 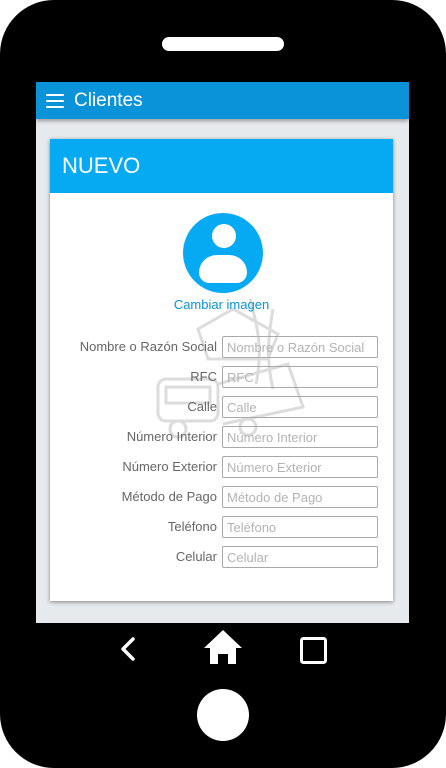 I want to click on recents-icon, so click(x=314, y=651).